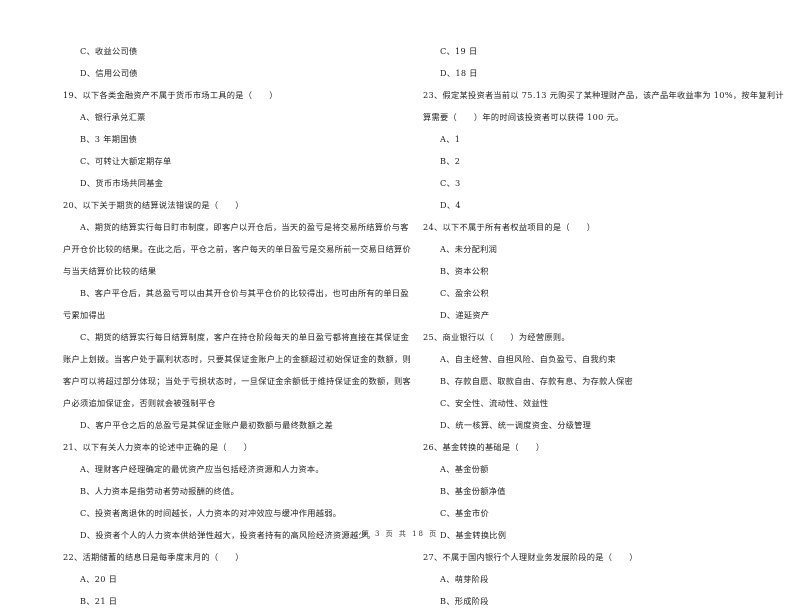  I want to click on answer-option: A、基金份额, so click(464, 469).